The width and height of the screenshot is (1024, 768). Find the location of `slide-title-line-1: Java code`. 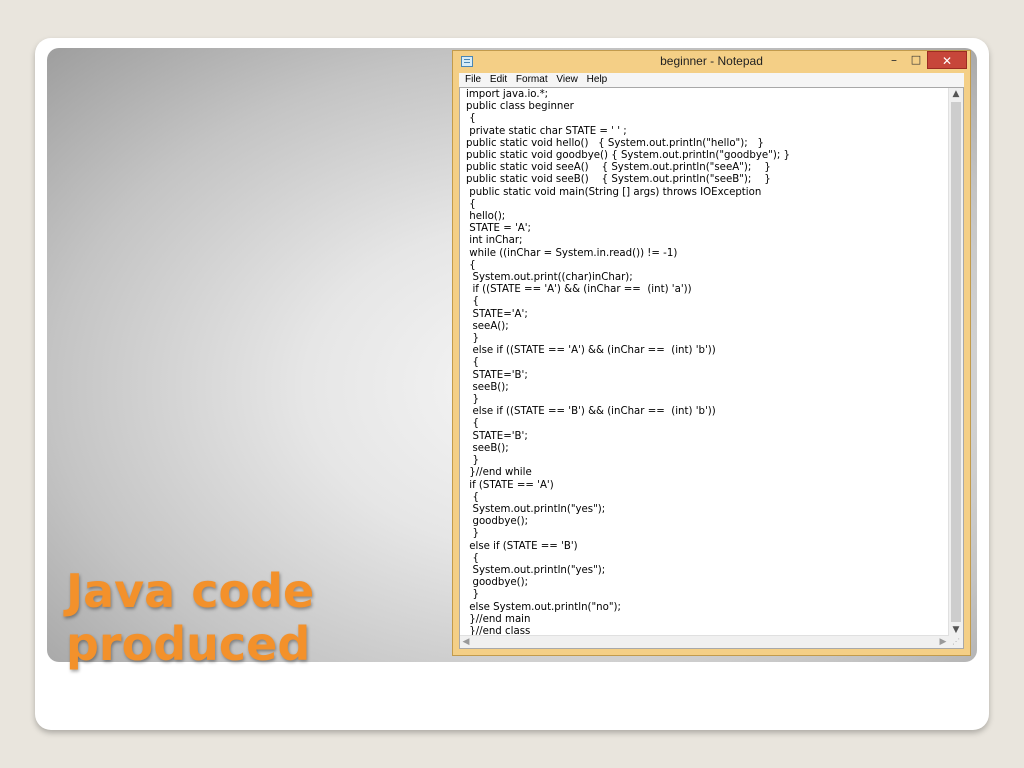

slide-title-line-1: Java code is located at coordinates (190, 591).